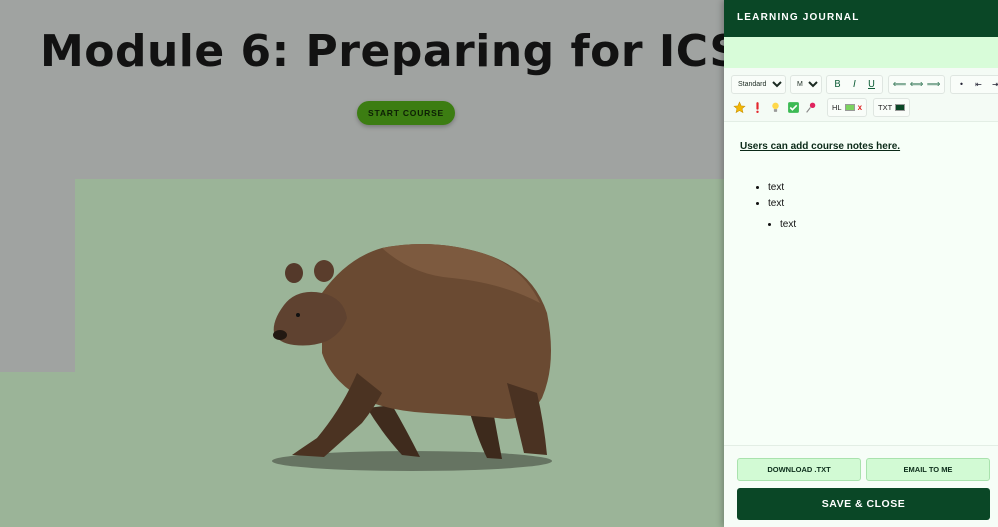 Image resolution: width=998 pixels, height=527 pixels. I want to click on text-style-select: Standard, so click(758, 84).